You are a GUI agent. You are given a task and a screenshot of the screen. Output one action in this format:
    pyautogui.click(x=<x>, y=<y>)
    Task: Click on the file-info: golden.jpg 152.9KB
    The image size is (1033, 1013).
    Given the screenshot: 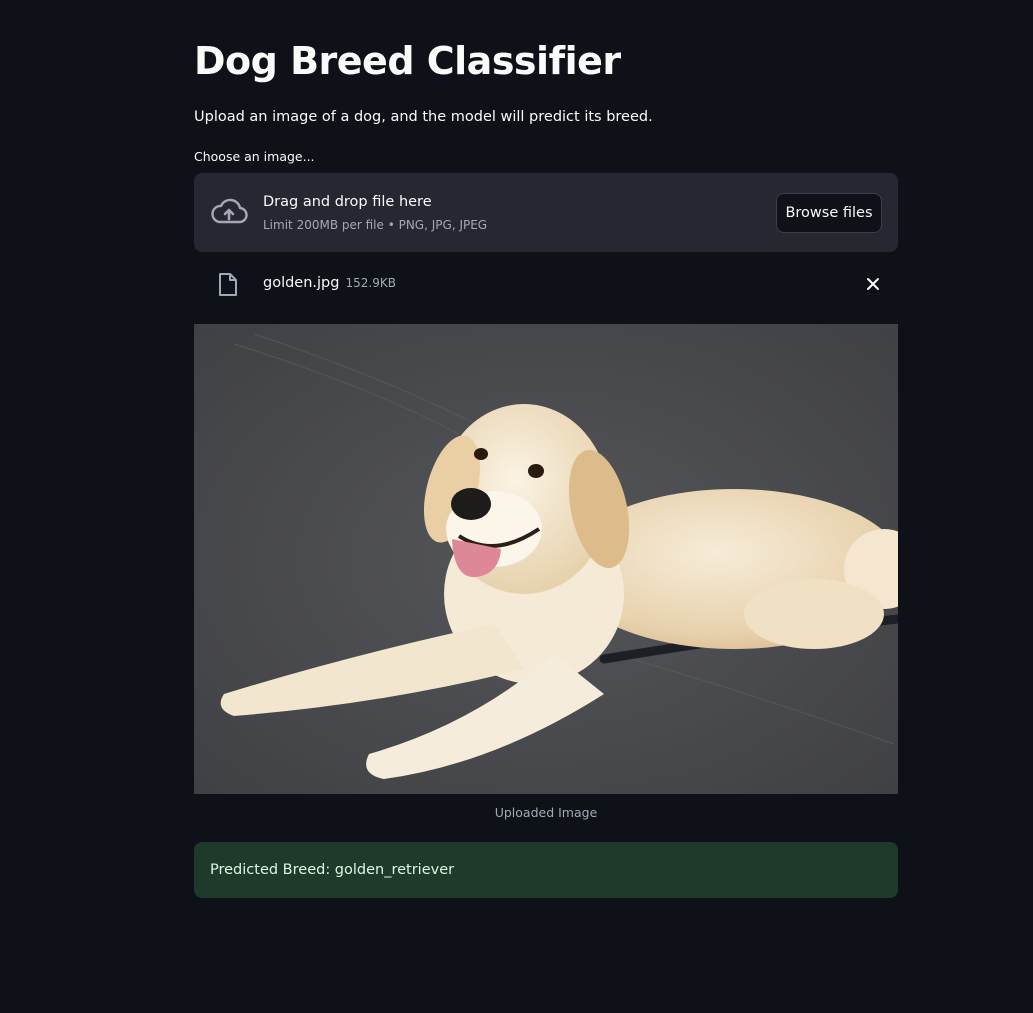 What is the action you would take?
    pyautogui.click(x=329, y=283)
    